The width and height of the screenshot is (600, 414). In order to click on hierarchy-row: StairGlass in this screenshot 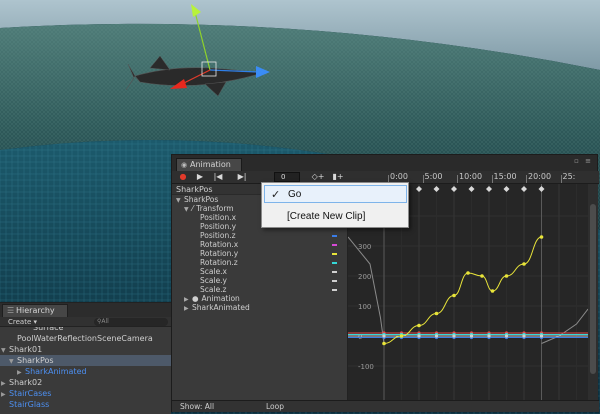, I will do `click(85, 404)`.